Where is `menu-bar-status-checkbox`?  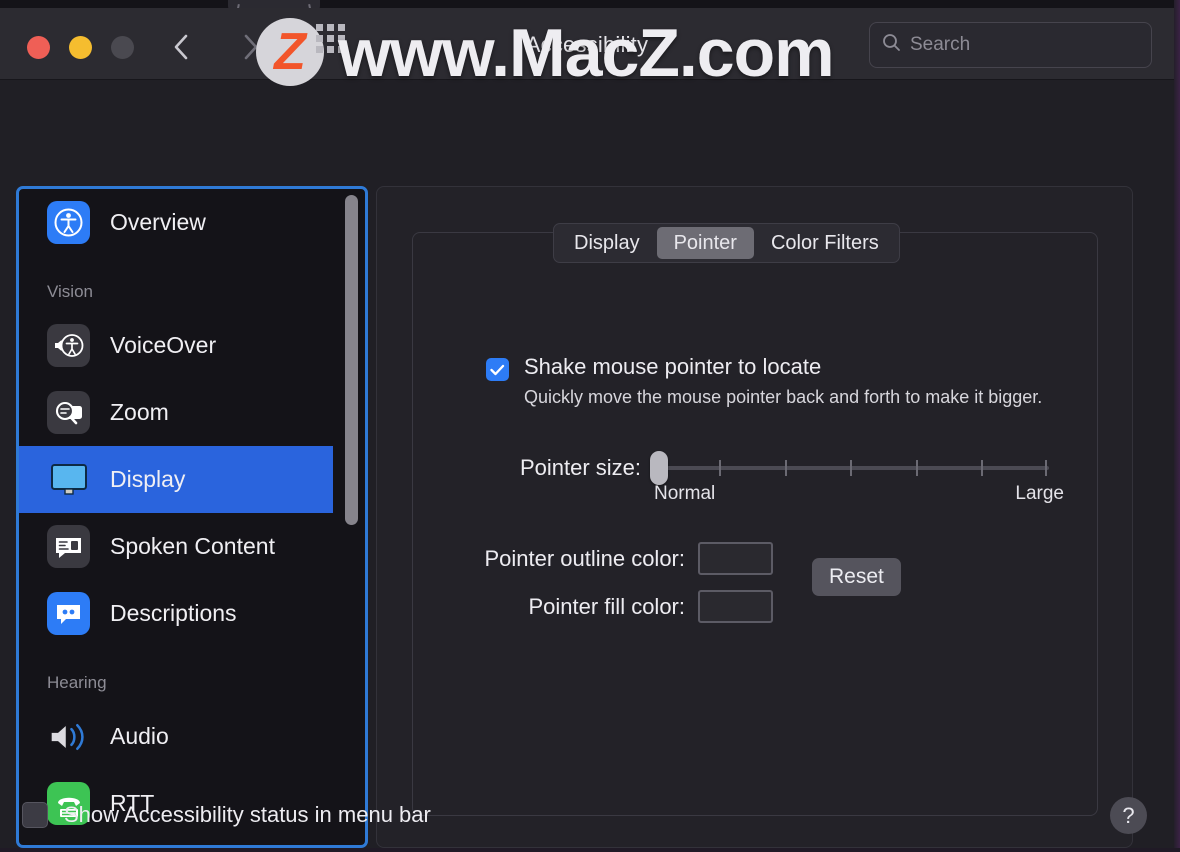 menu-bar-status-checkbox is located at coordinates (35, 815).